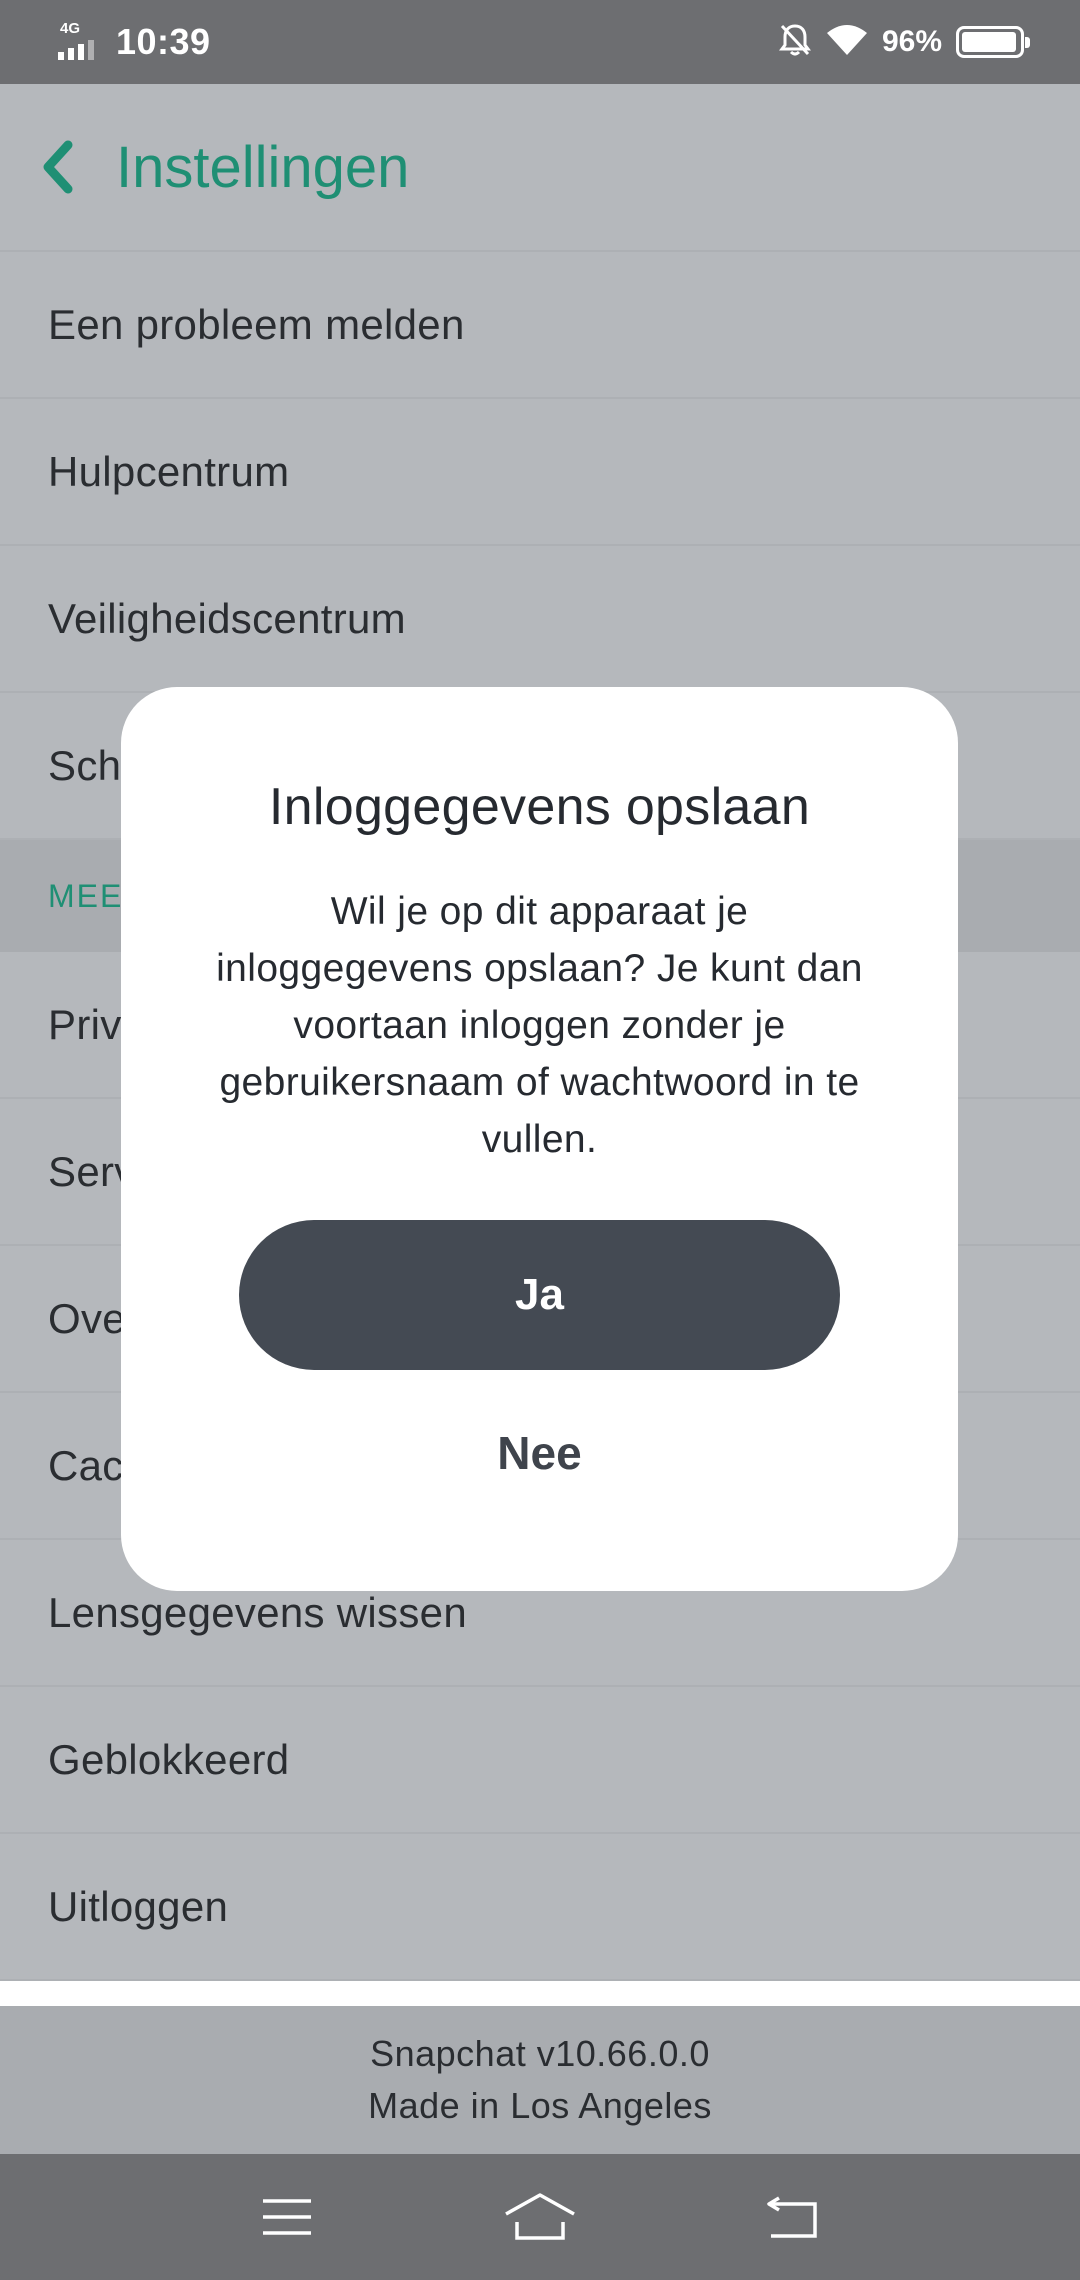 Image resolution: width=1080 pixels, height=2280 pixels. I want to click on settings-row-report-problem: Een probleem melden, so click(540, 325).